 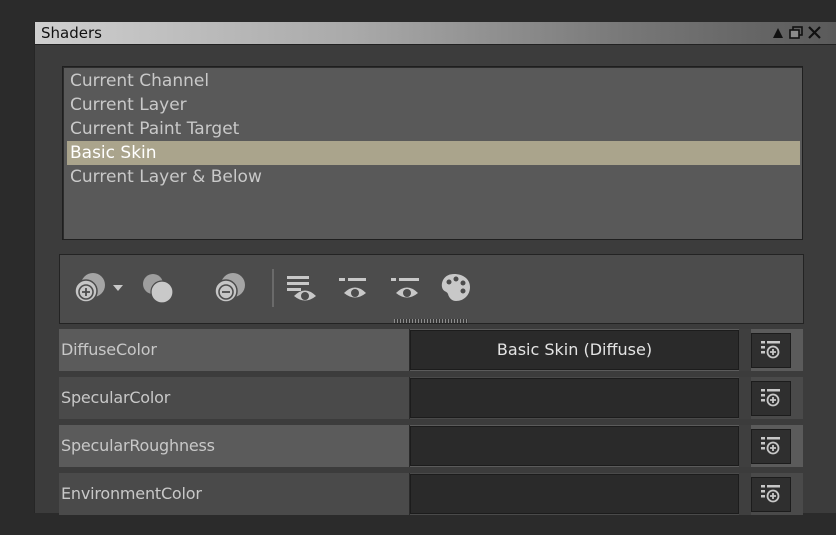 I want to click on property-row-specularcolor: SpecularColor, so click(x=431, y=398).